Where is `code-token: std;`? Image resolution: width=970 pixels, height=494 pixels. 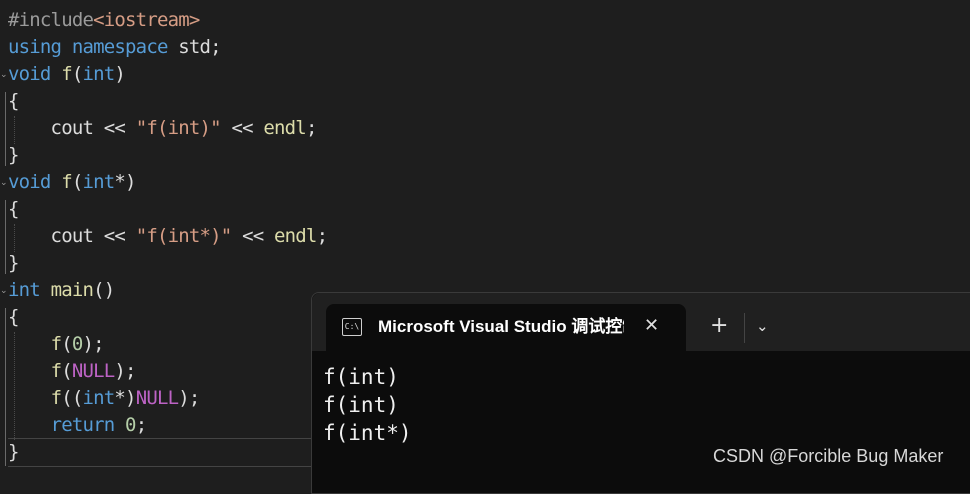 code-token: std; is located at coordinates (194, 47).